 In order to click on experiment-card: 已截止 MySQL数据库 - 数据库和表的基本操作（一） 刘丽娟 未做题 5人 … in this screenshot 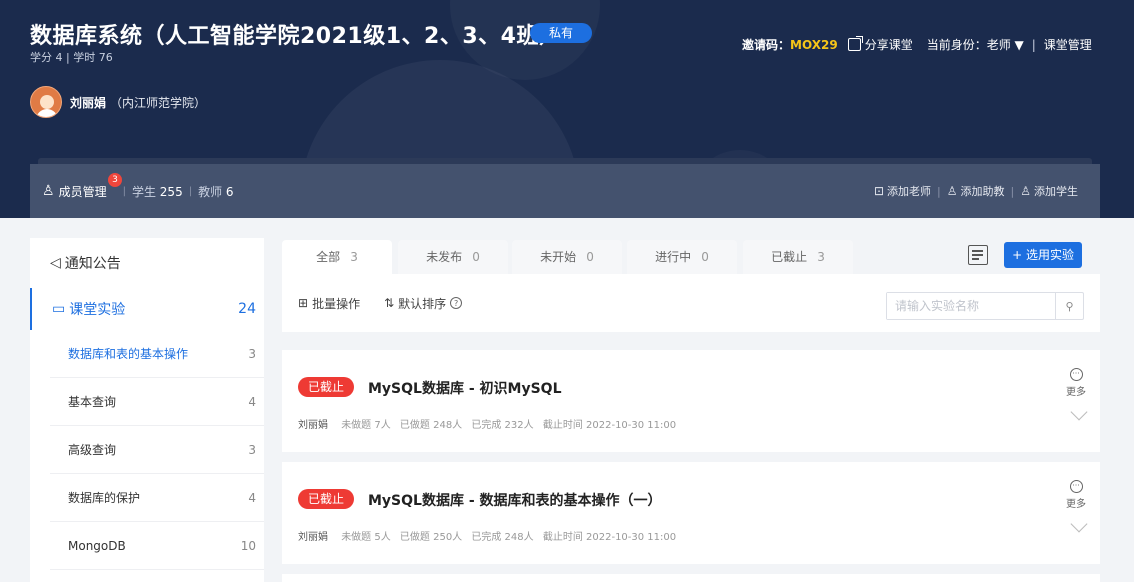, I will do `click(691, 513)`.